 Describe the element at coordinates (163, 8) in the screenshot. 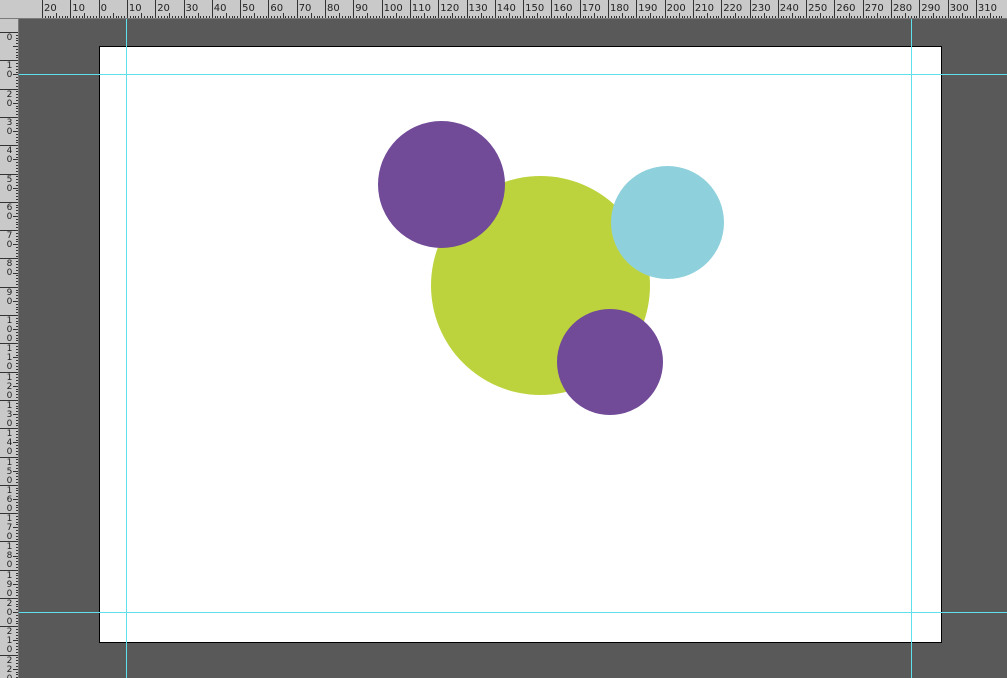

I see `ruler-label: 20` at that location.